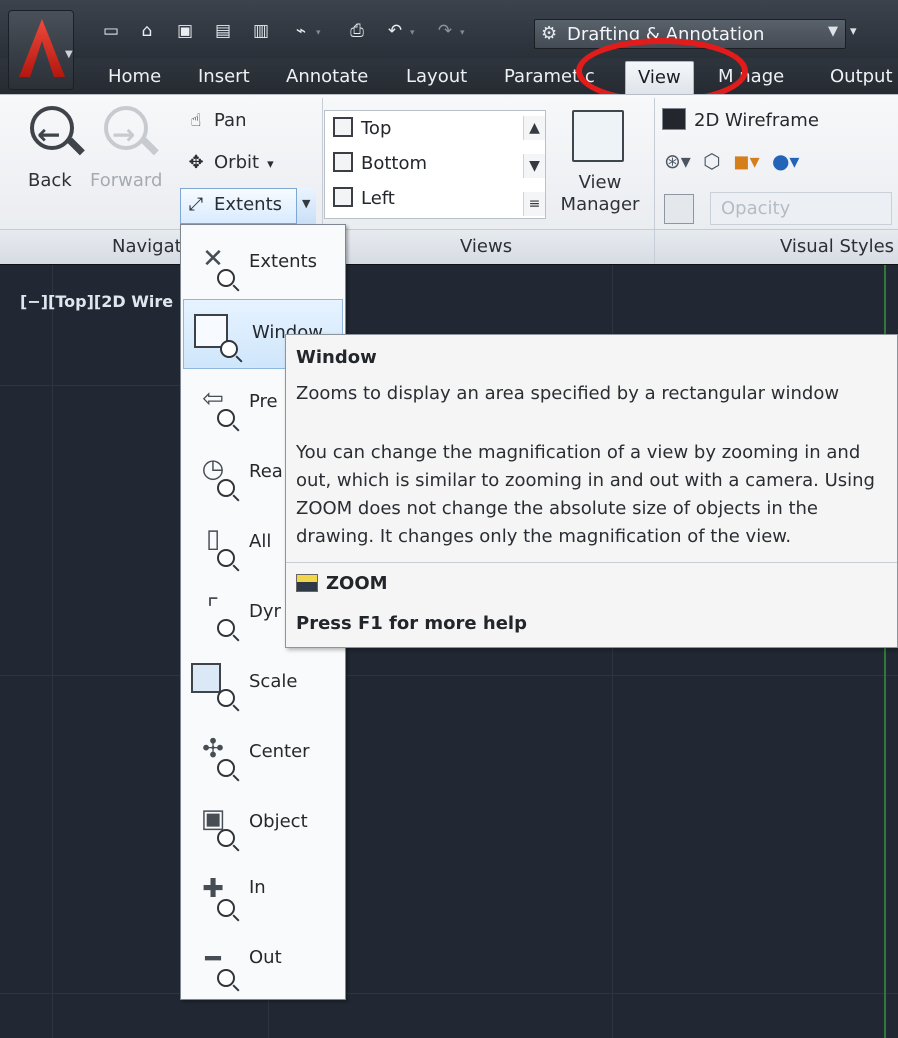 The height and width of the screenshot is (1038, 898). I want to click on zoom-in-icon: ✚, so click(213, 893).